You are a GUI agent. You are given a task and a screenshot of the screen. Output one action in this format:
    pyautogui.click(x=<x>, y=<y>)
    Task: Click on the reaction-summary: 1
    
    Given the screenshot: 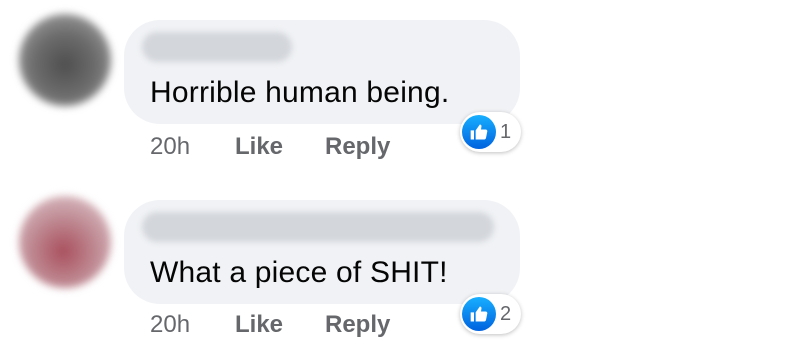 What is the action you would take?
    pyautogui.click(x=491, y=132)
    